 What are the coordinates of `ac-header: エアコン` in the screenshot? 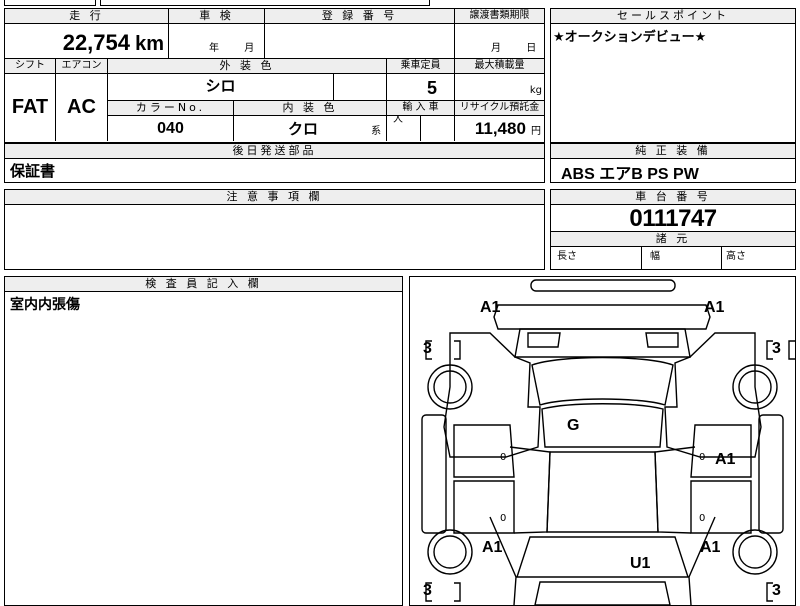 It's located at (81, 66).